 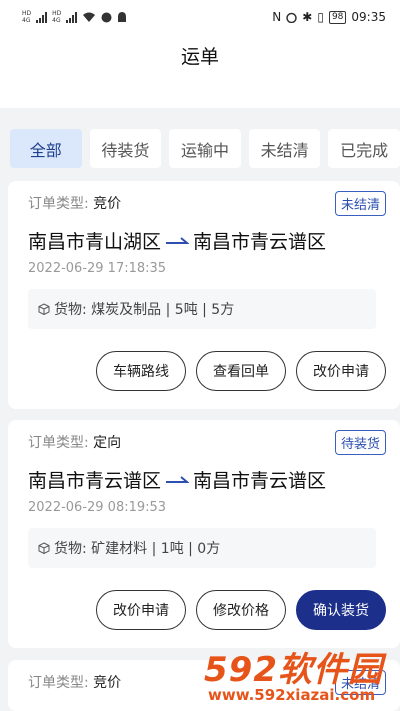 I want to click on watermark-logo: 592软件园 www.592xiazai.com, so click(x=298, y=675).